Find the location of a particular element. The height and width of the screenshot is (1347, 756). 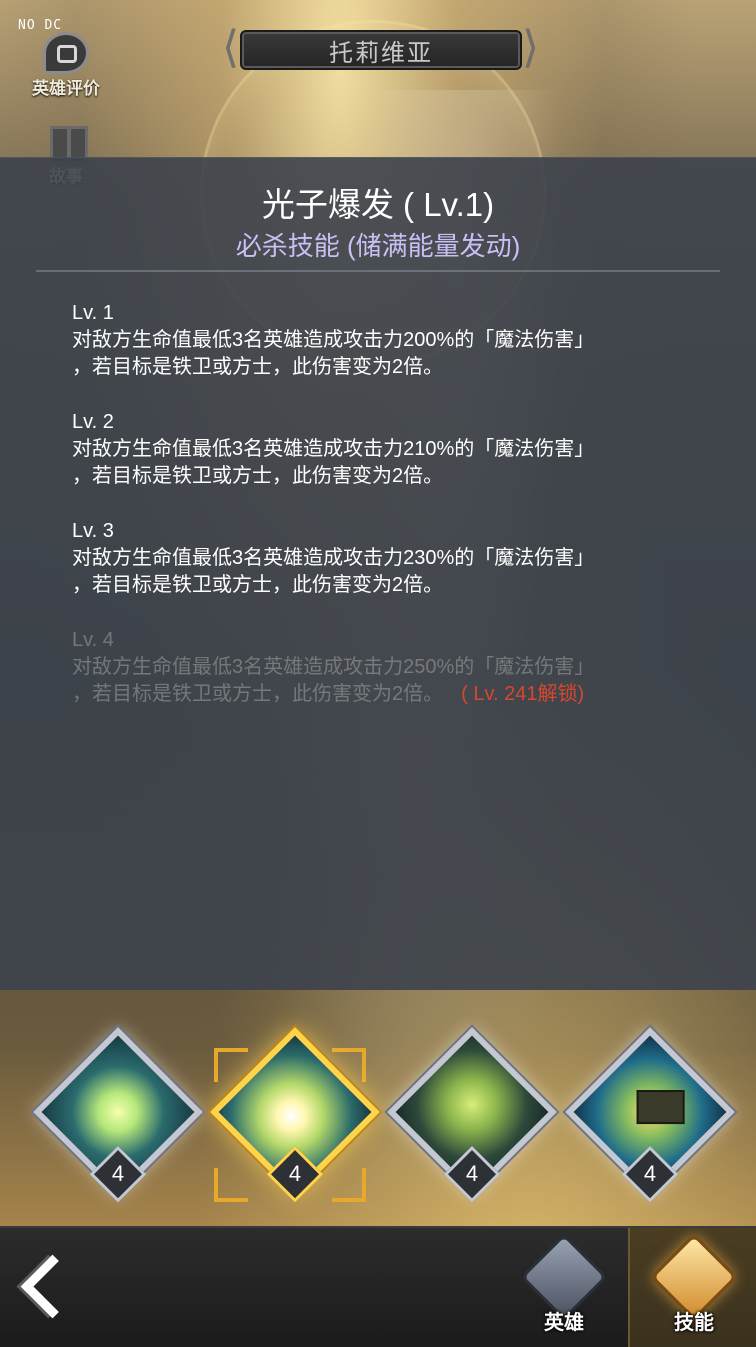

chat-bubble-icon is located at coordinates (66, 53).